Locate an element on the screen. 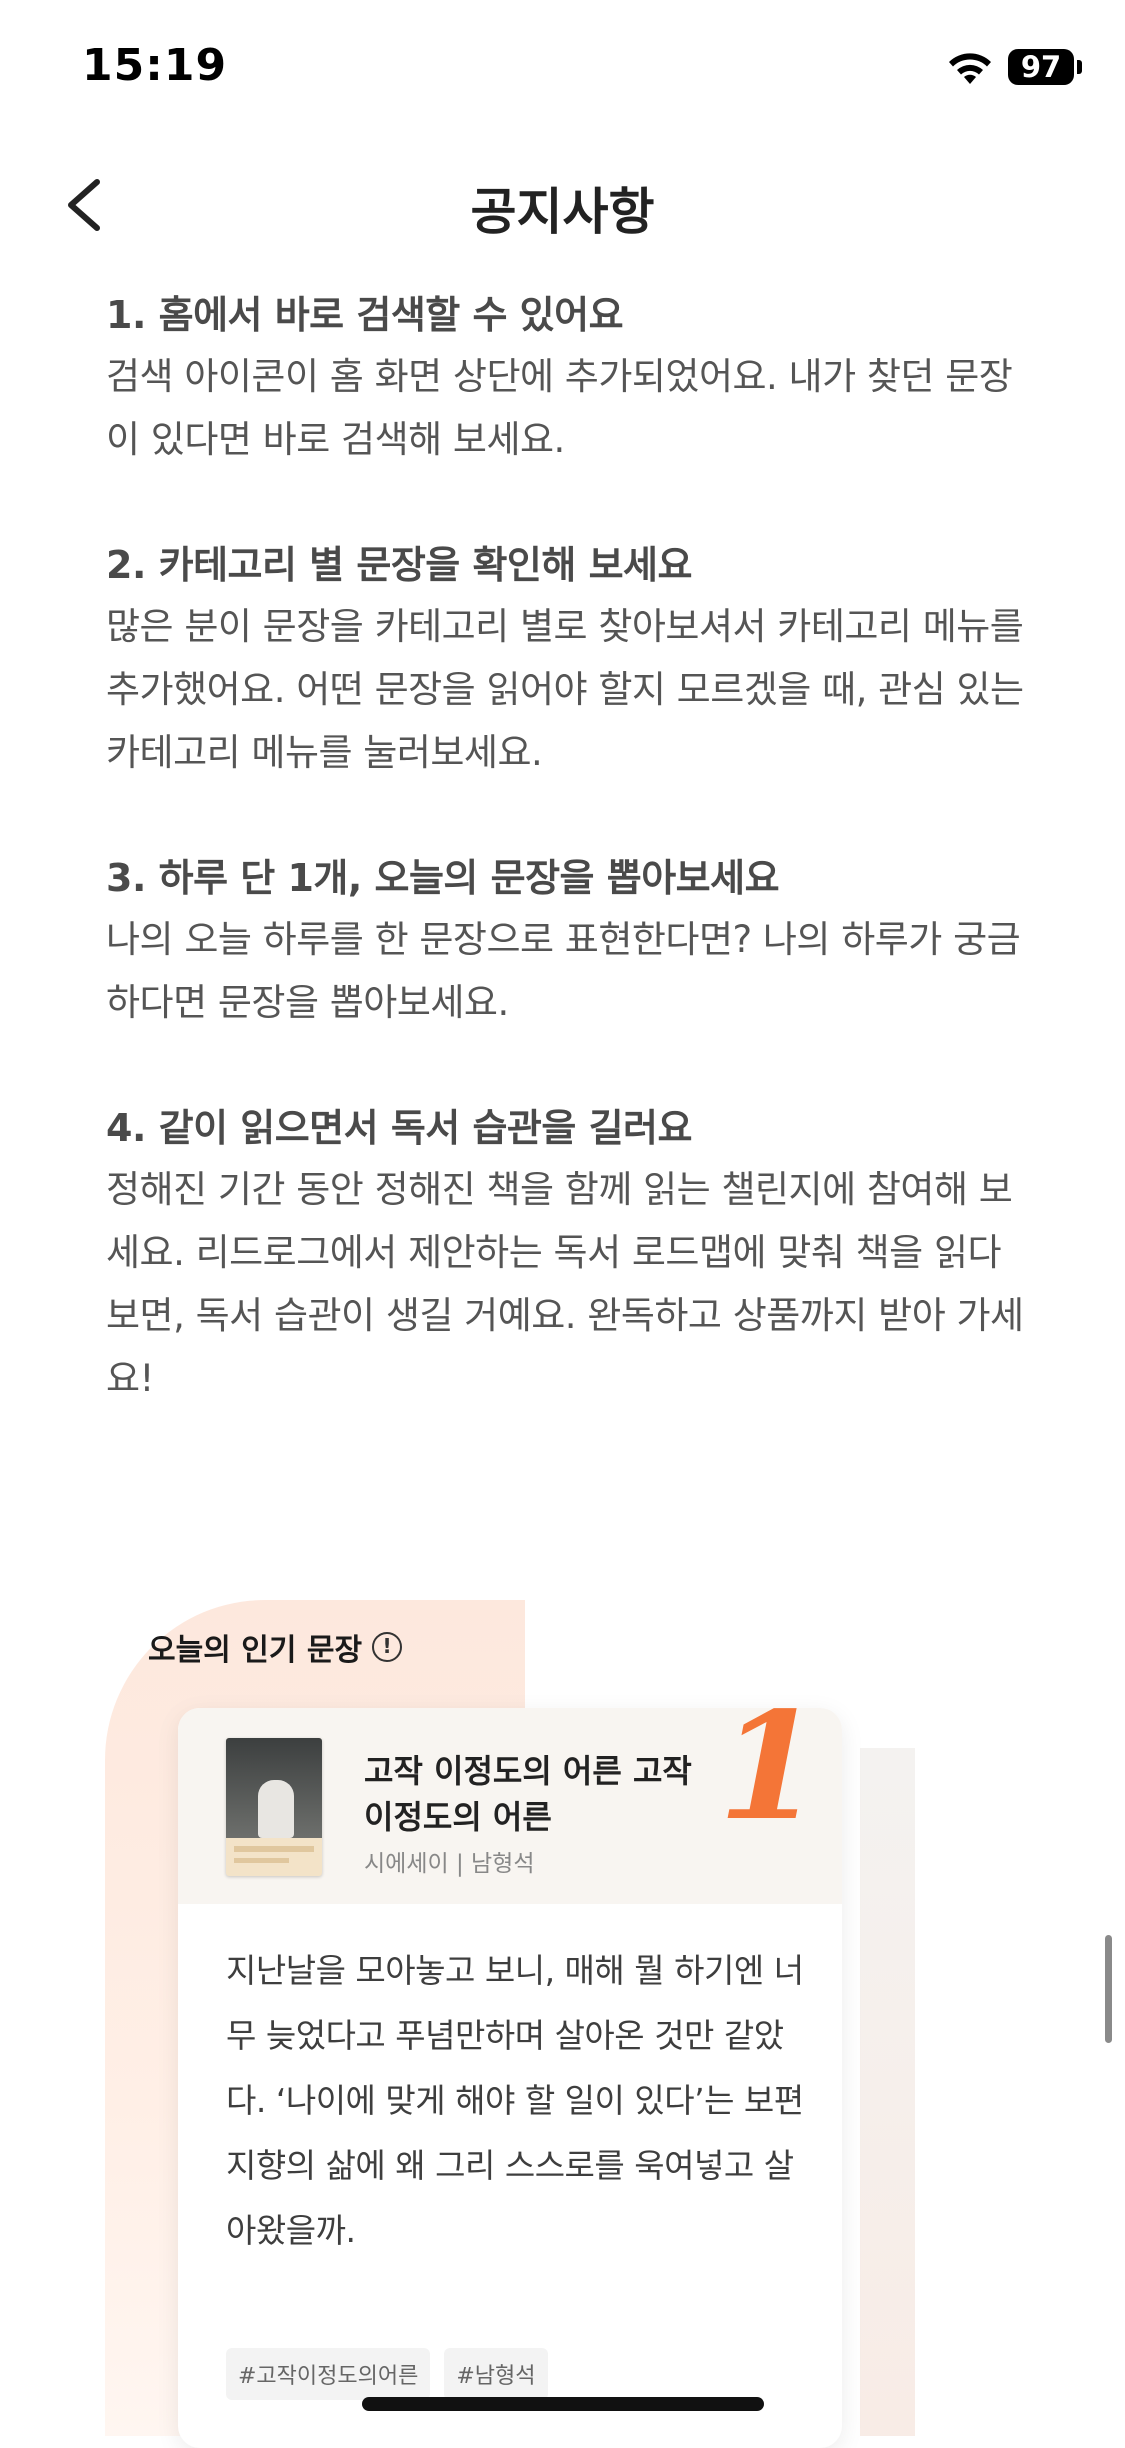 This screenshot has width=1125, height=2448. card-header: 고작 이정도의 어른 고작 이정도의 어른 시에세이 | 남형석 1 is located at coordinates (510, 1806).